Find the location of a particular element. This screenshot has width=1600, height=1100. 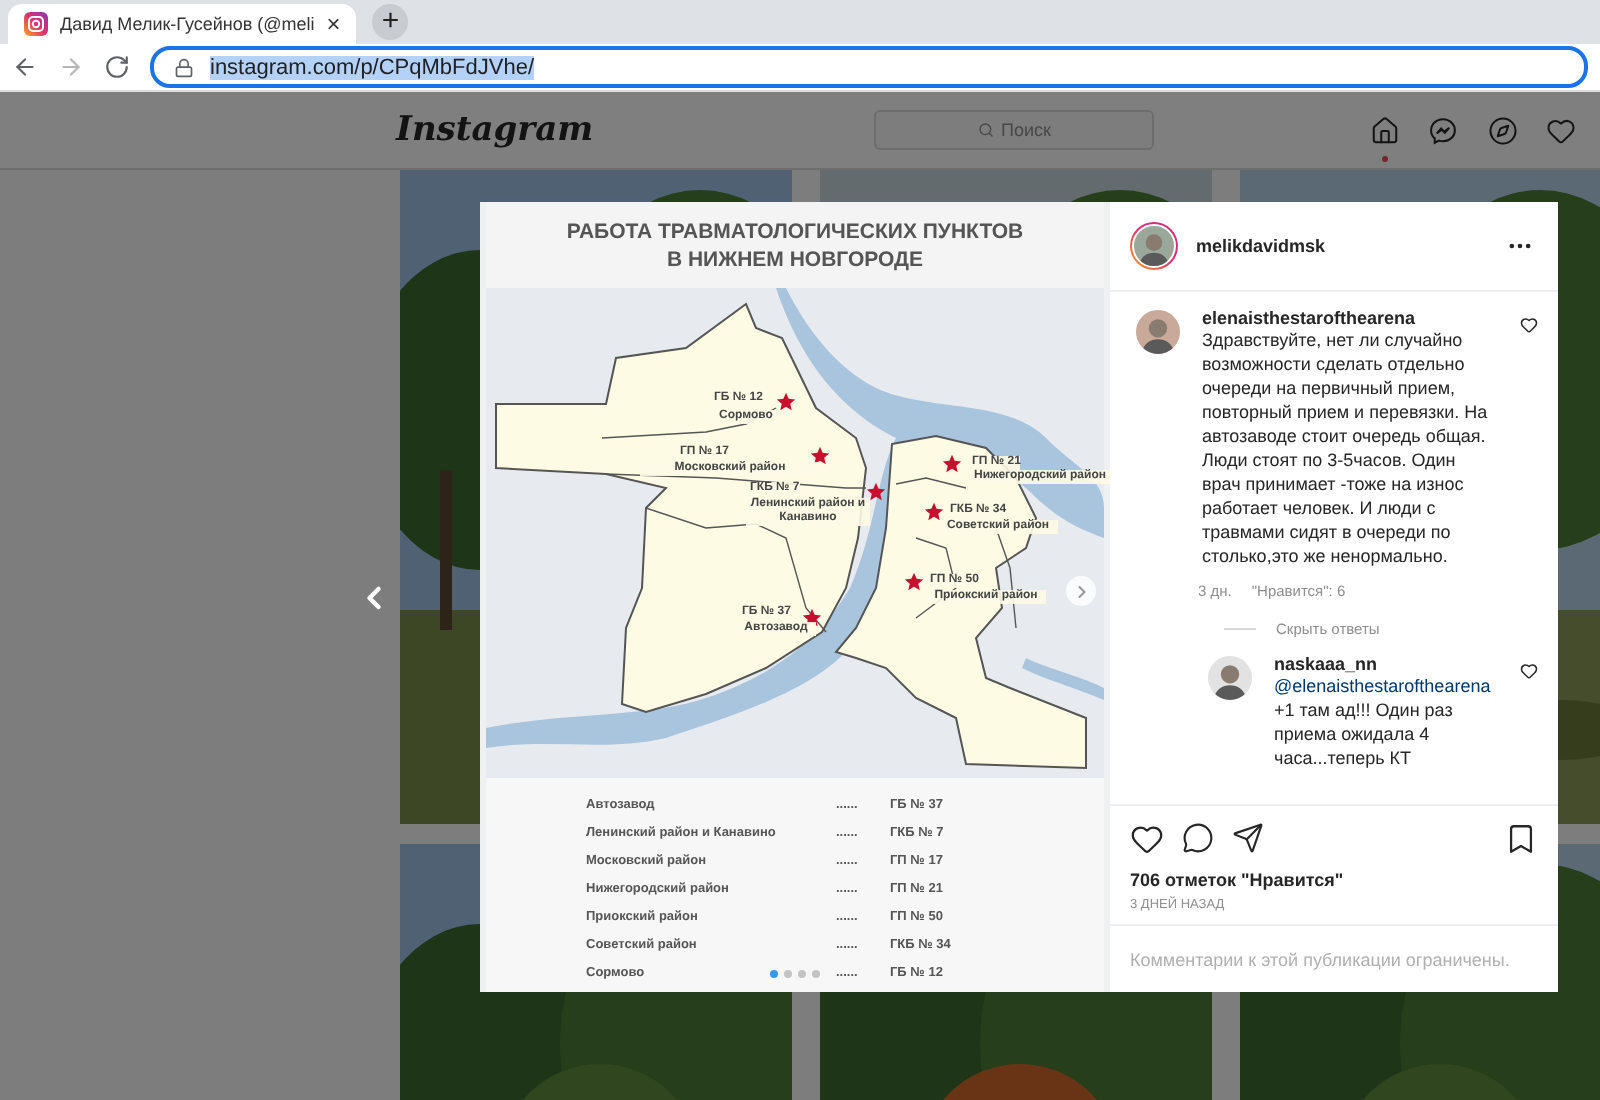

comment-button is located at coordinates (1198, 838).